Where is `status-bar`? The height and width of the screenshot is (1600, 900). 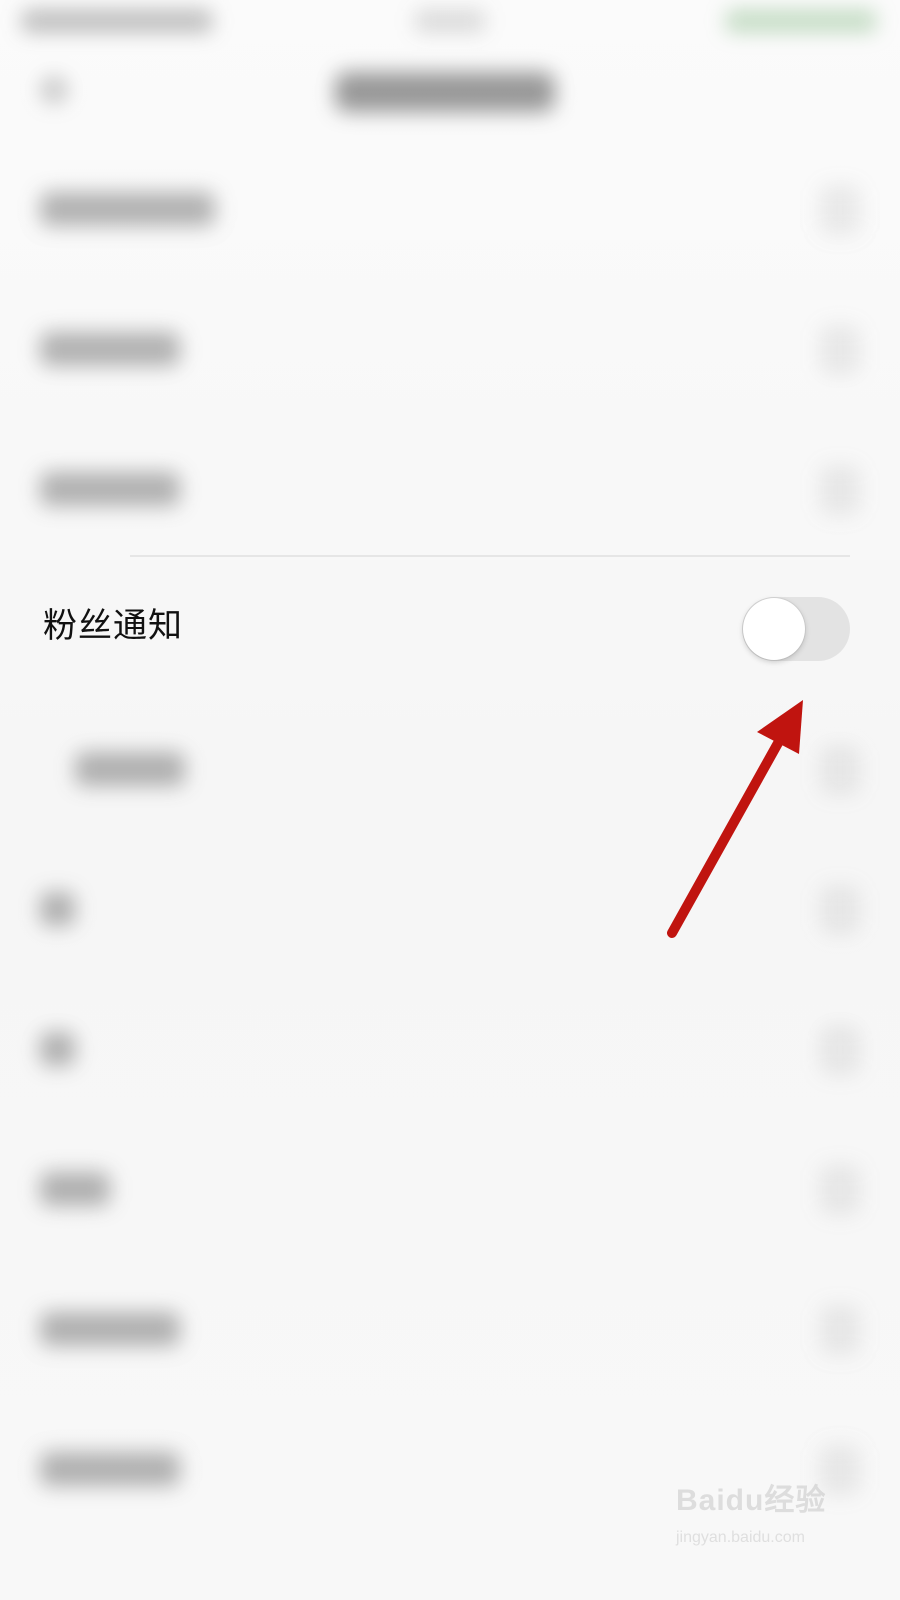
status-bar is located at coordinates (450, 22).